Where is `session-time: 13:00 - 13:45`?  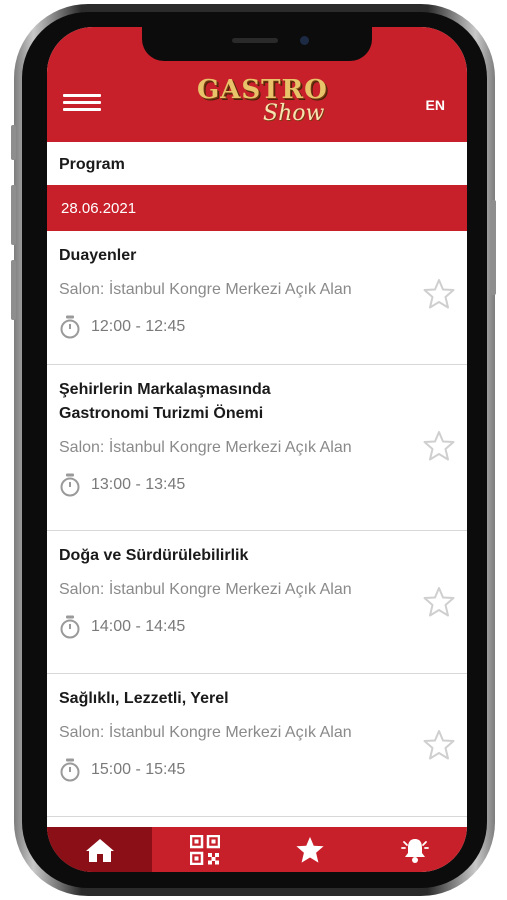
session-time: 13:00 - 13:45 is located at coordinates (138, 484).